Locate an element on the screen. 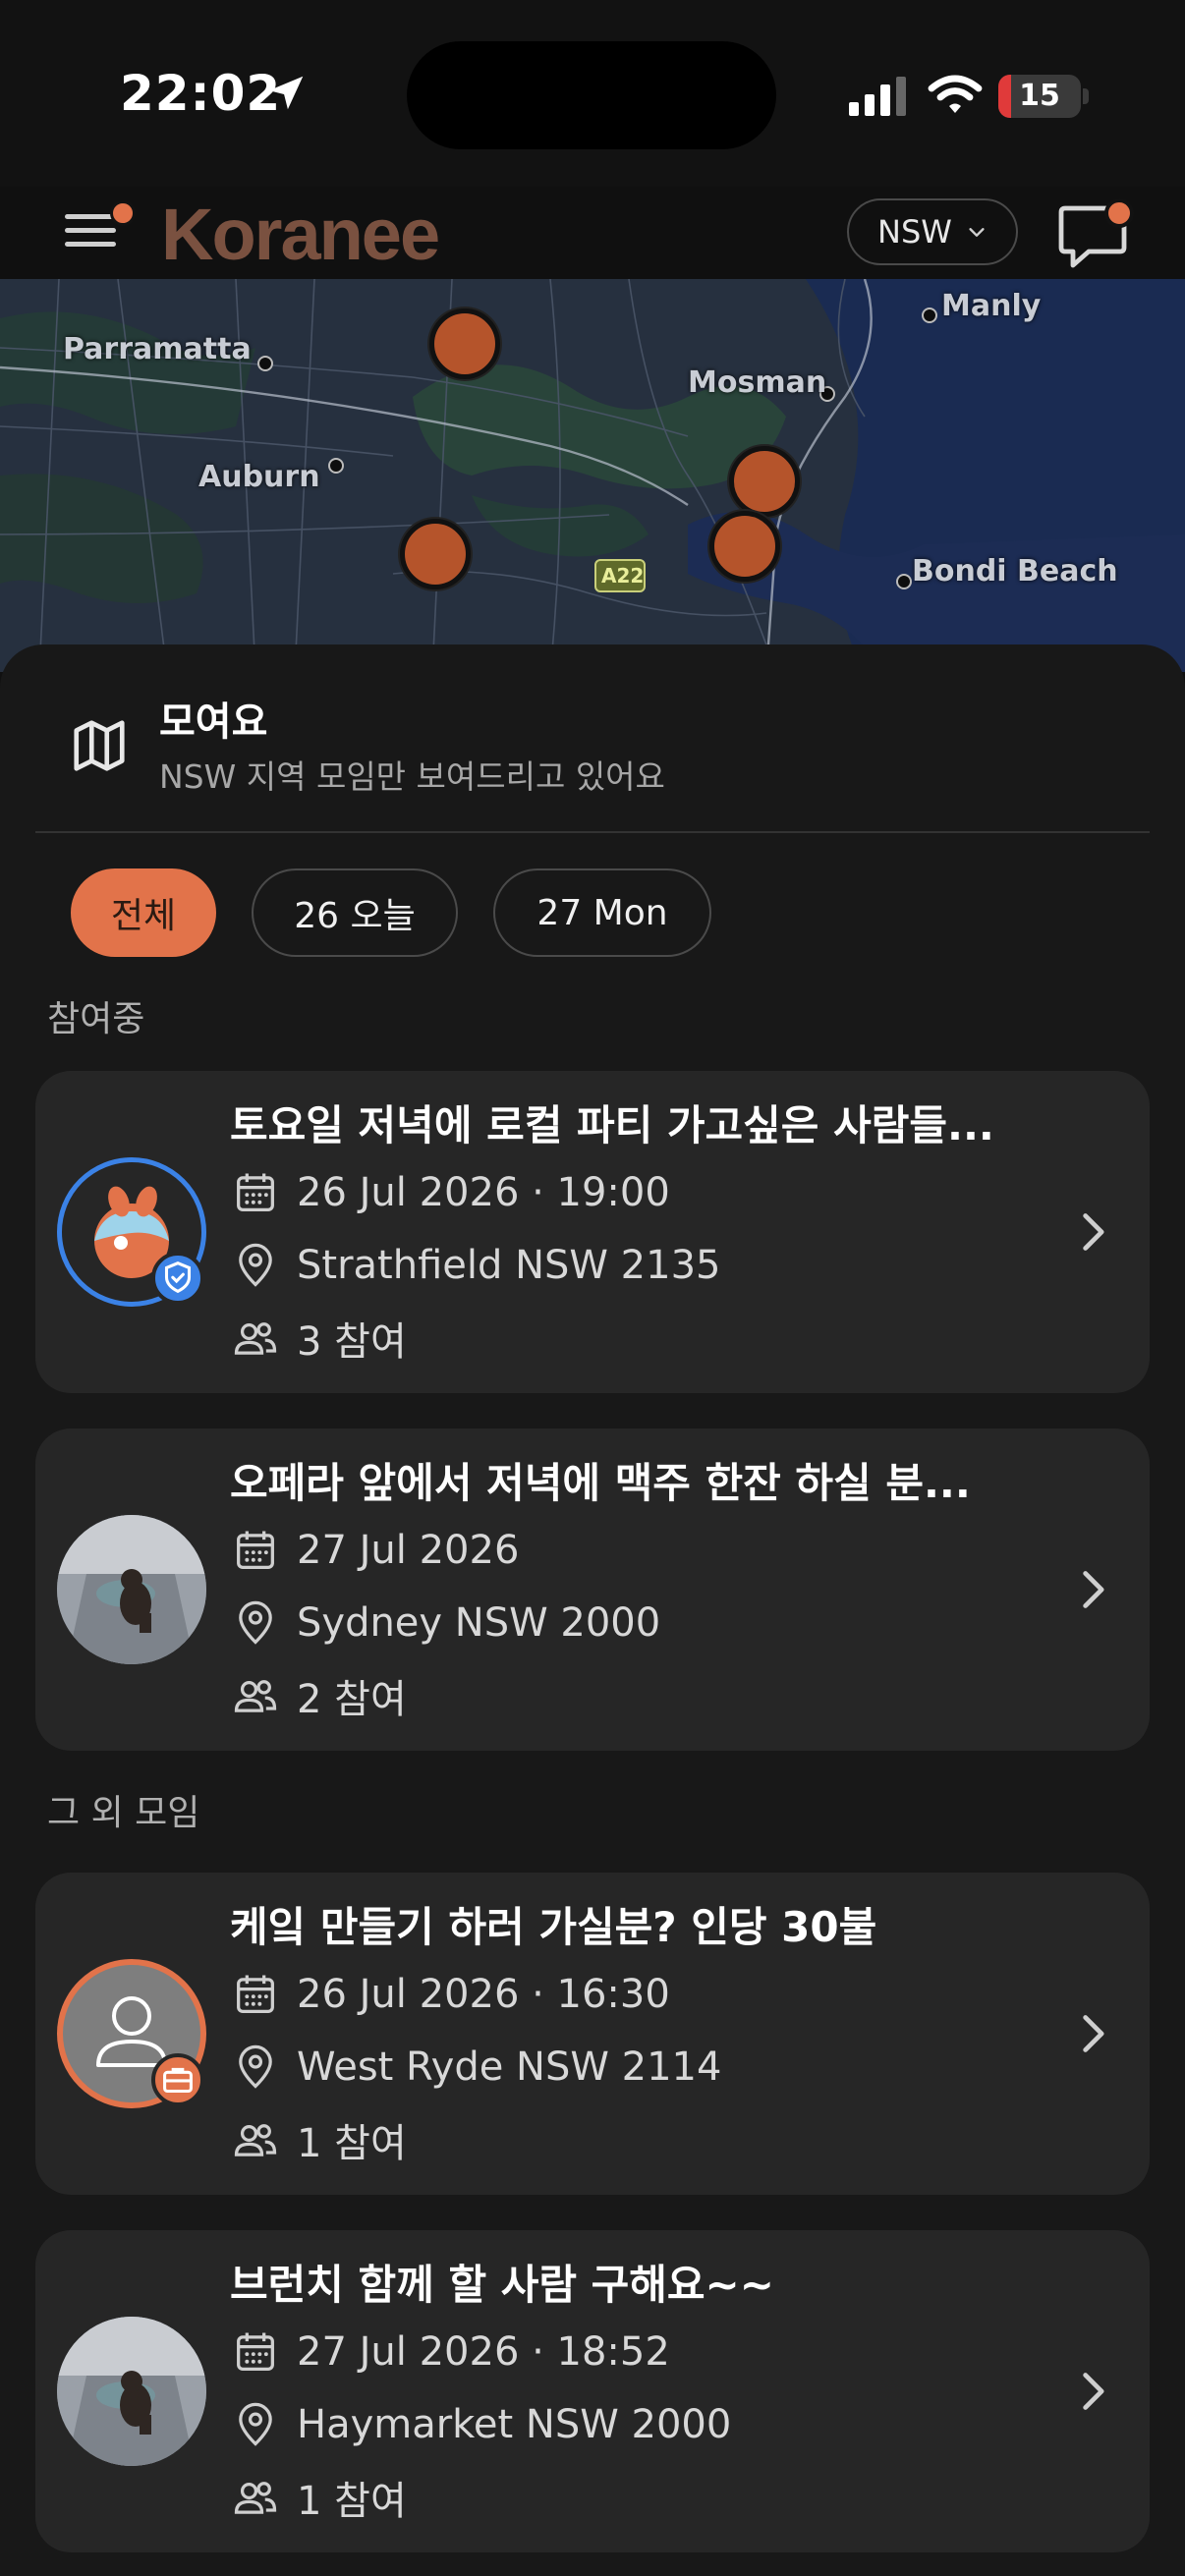  chat-notification-dot is located at coordinates (1119, 213).